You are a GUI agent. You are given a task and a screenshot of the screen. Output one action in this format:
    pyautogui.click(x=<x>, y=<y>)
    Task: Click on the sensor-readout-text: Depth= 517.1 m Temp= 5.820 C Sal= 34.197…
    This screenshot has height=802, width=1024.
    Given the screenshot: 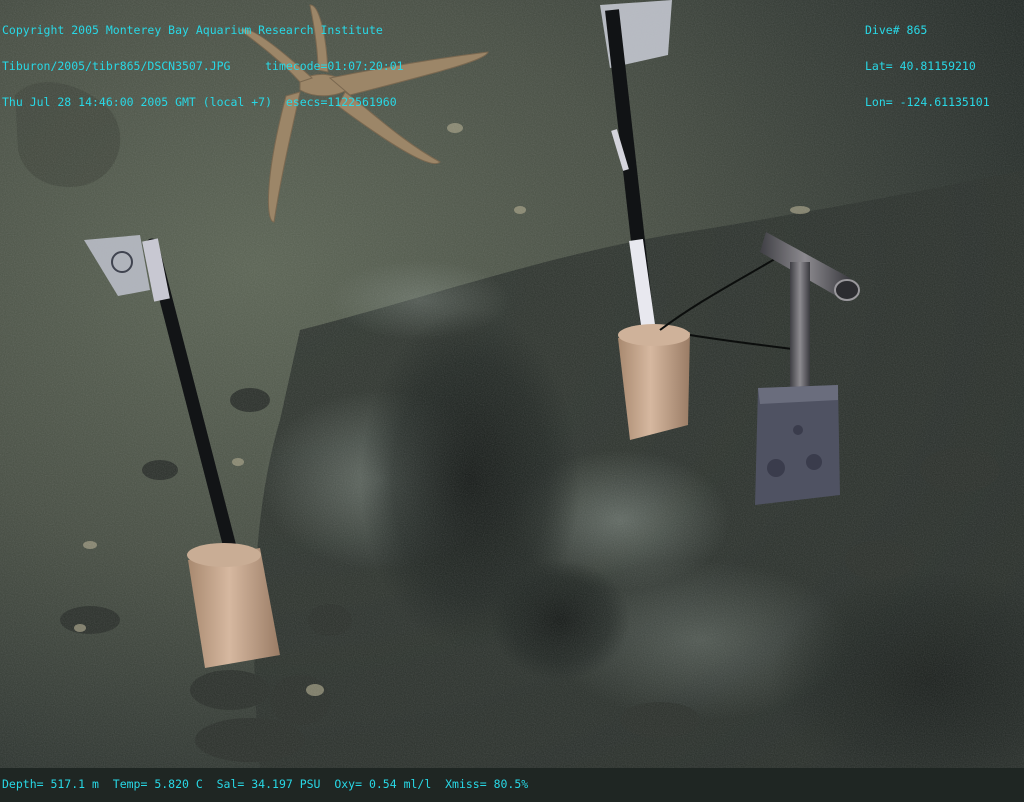 What is the action you would take?
    pyautogui.click(x=265, y=784)
    